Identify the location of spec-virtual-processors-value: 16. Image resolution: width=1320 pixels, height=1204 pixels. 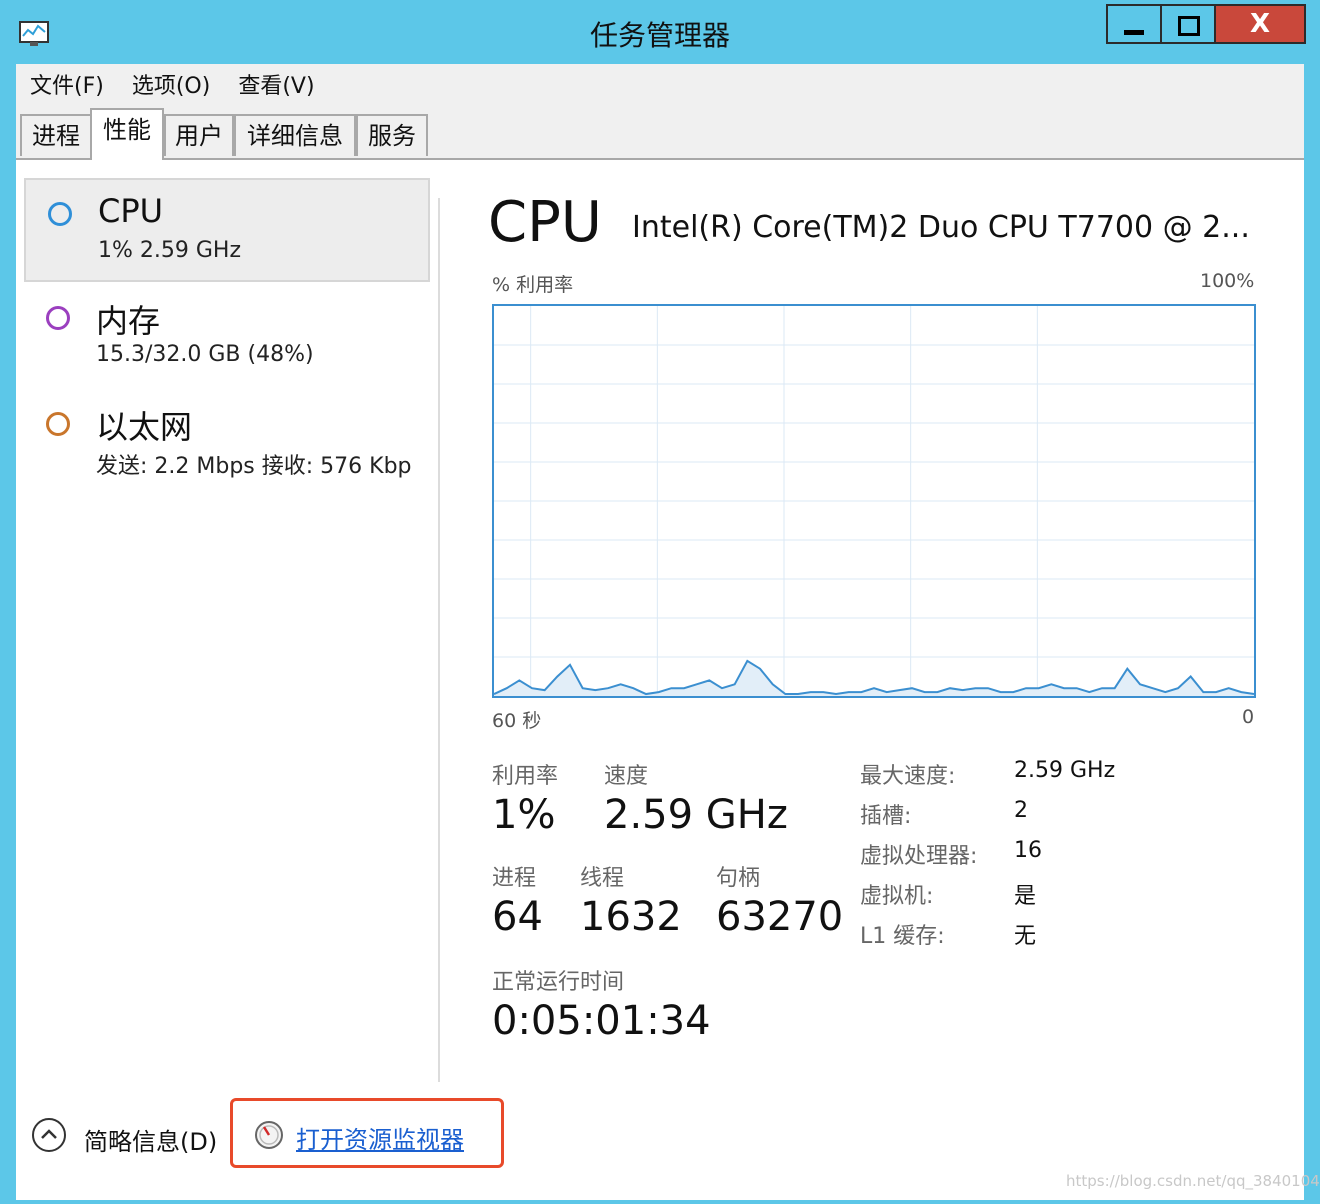
(1028, 850).